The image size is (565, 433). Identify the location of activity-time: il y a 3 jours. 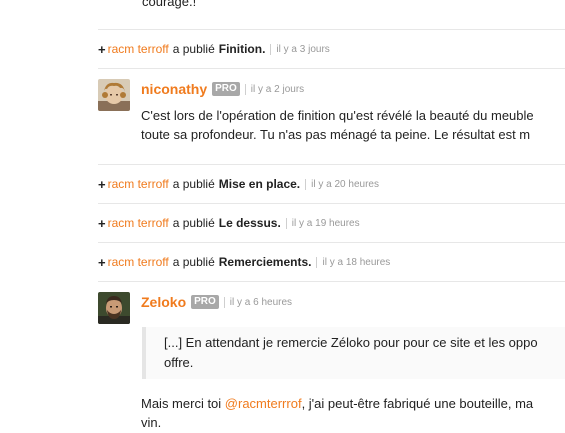
(303, 49).